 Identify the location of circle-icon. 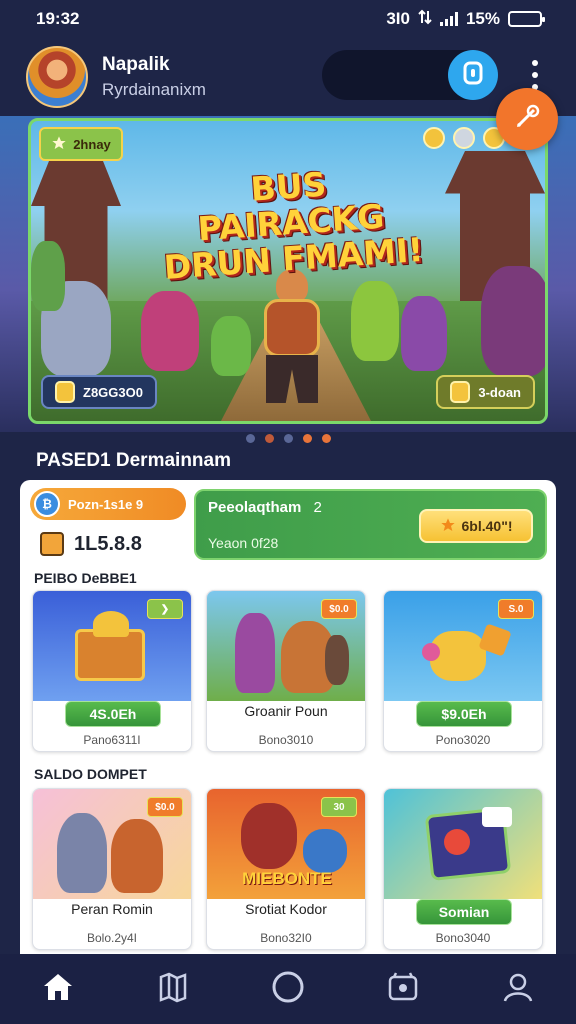
(288, 989).